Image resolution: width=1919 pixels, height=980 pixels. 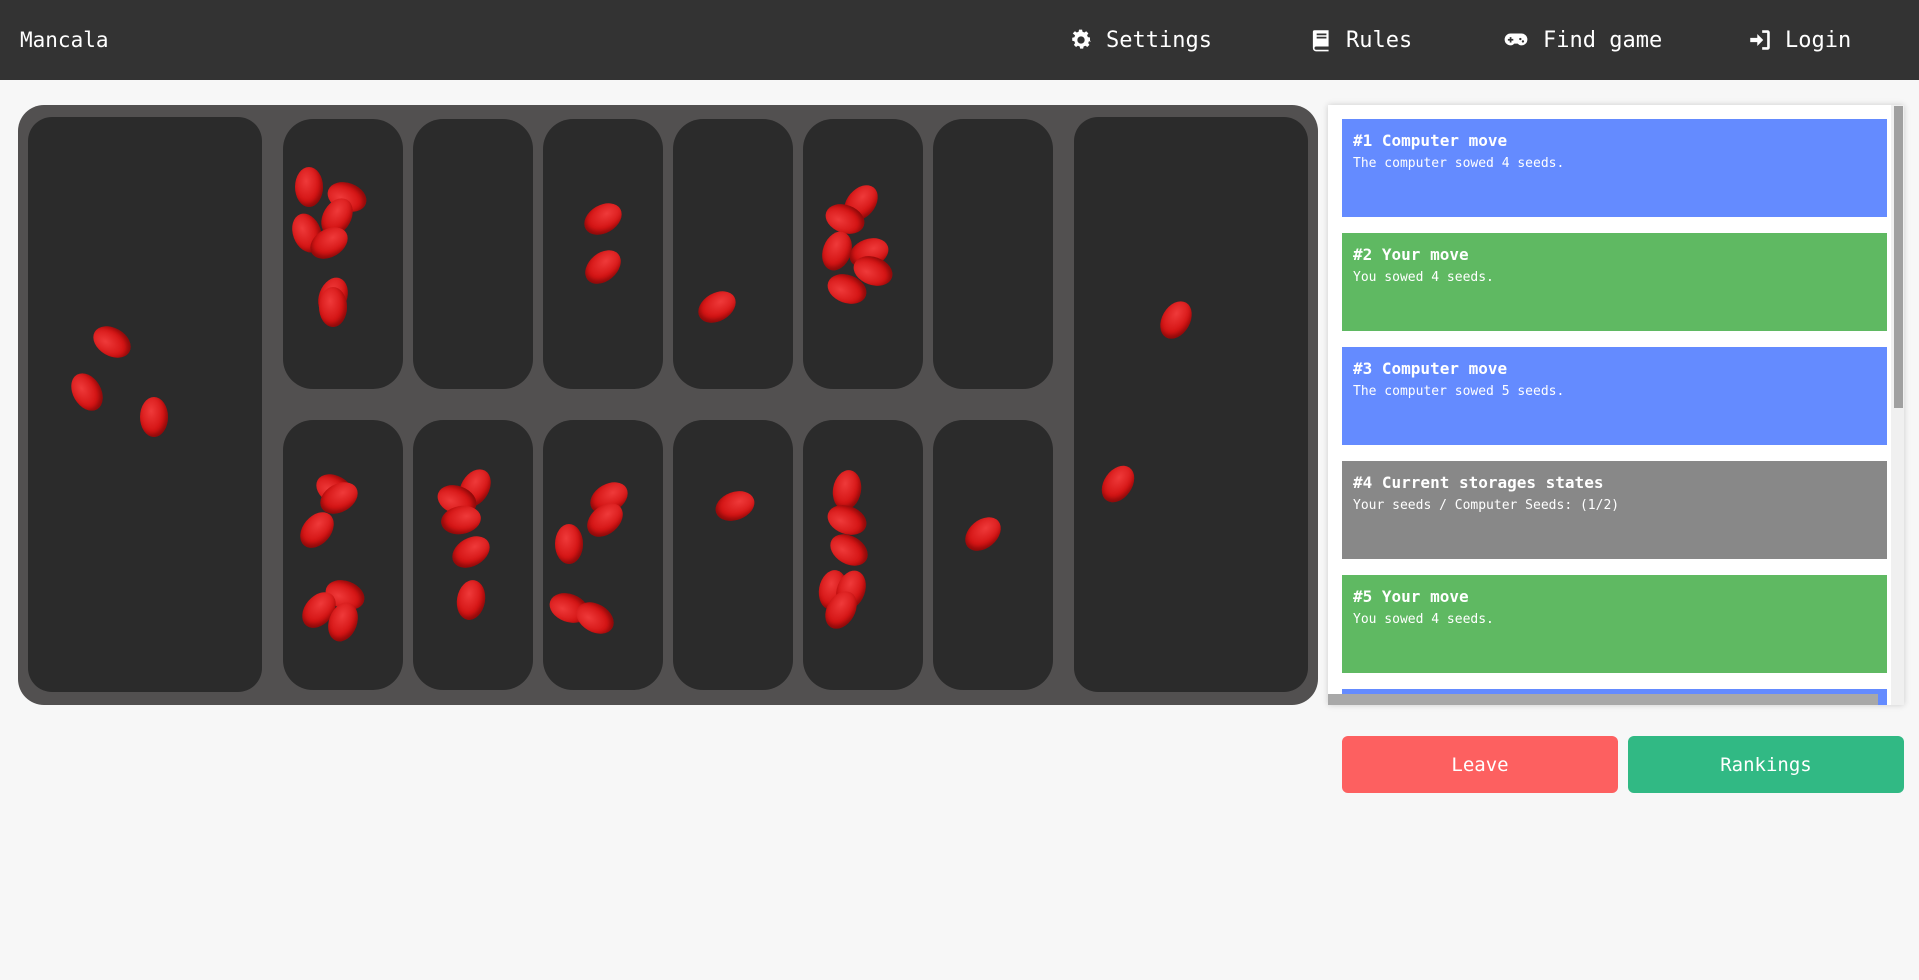 I want to click on nav-rules: Rules, so click(x=1360, y=40).